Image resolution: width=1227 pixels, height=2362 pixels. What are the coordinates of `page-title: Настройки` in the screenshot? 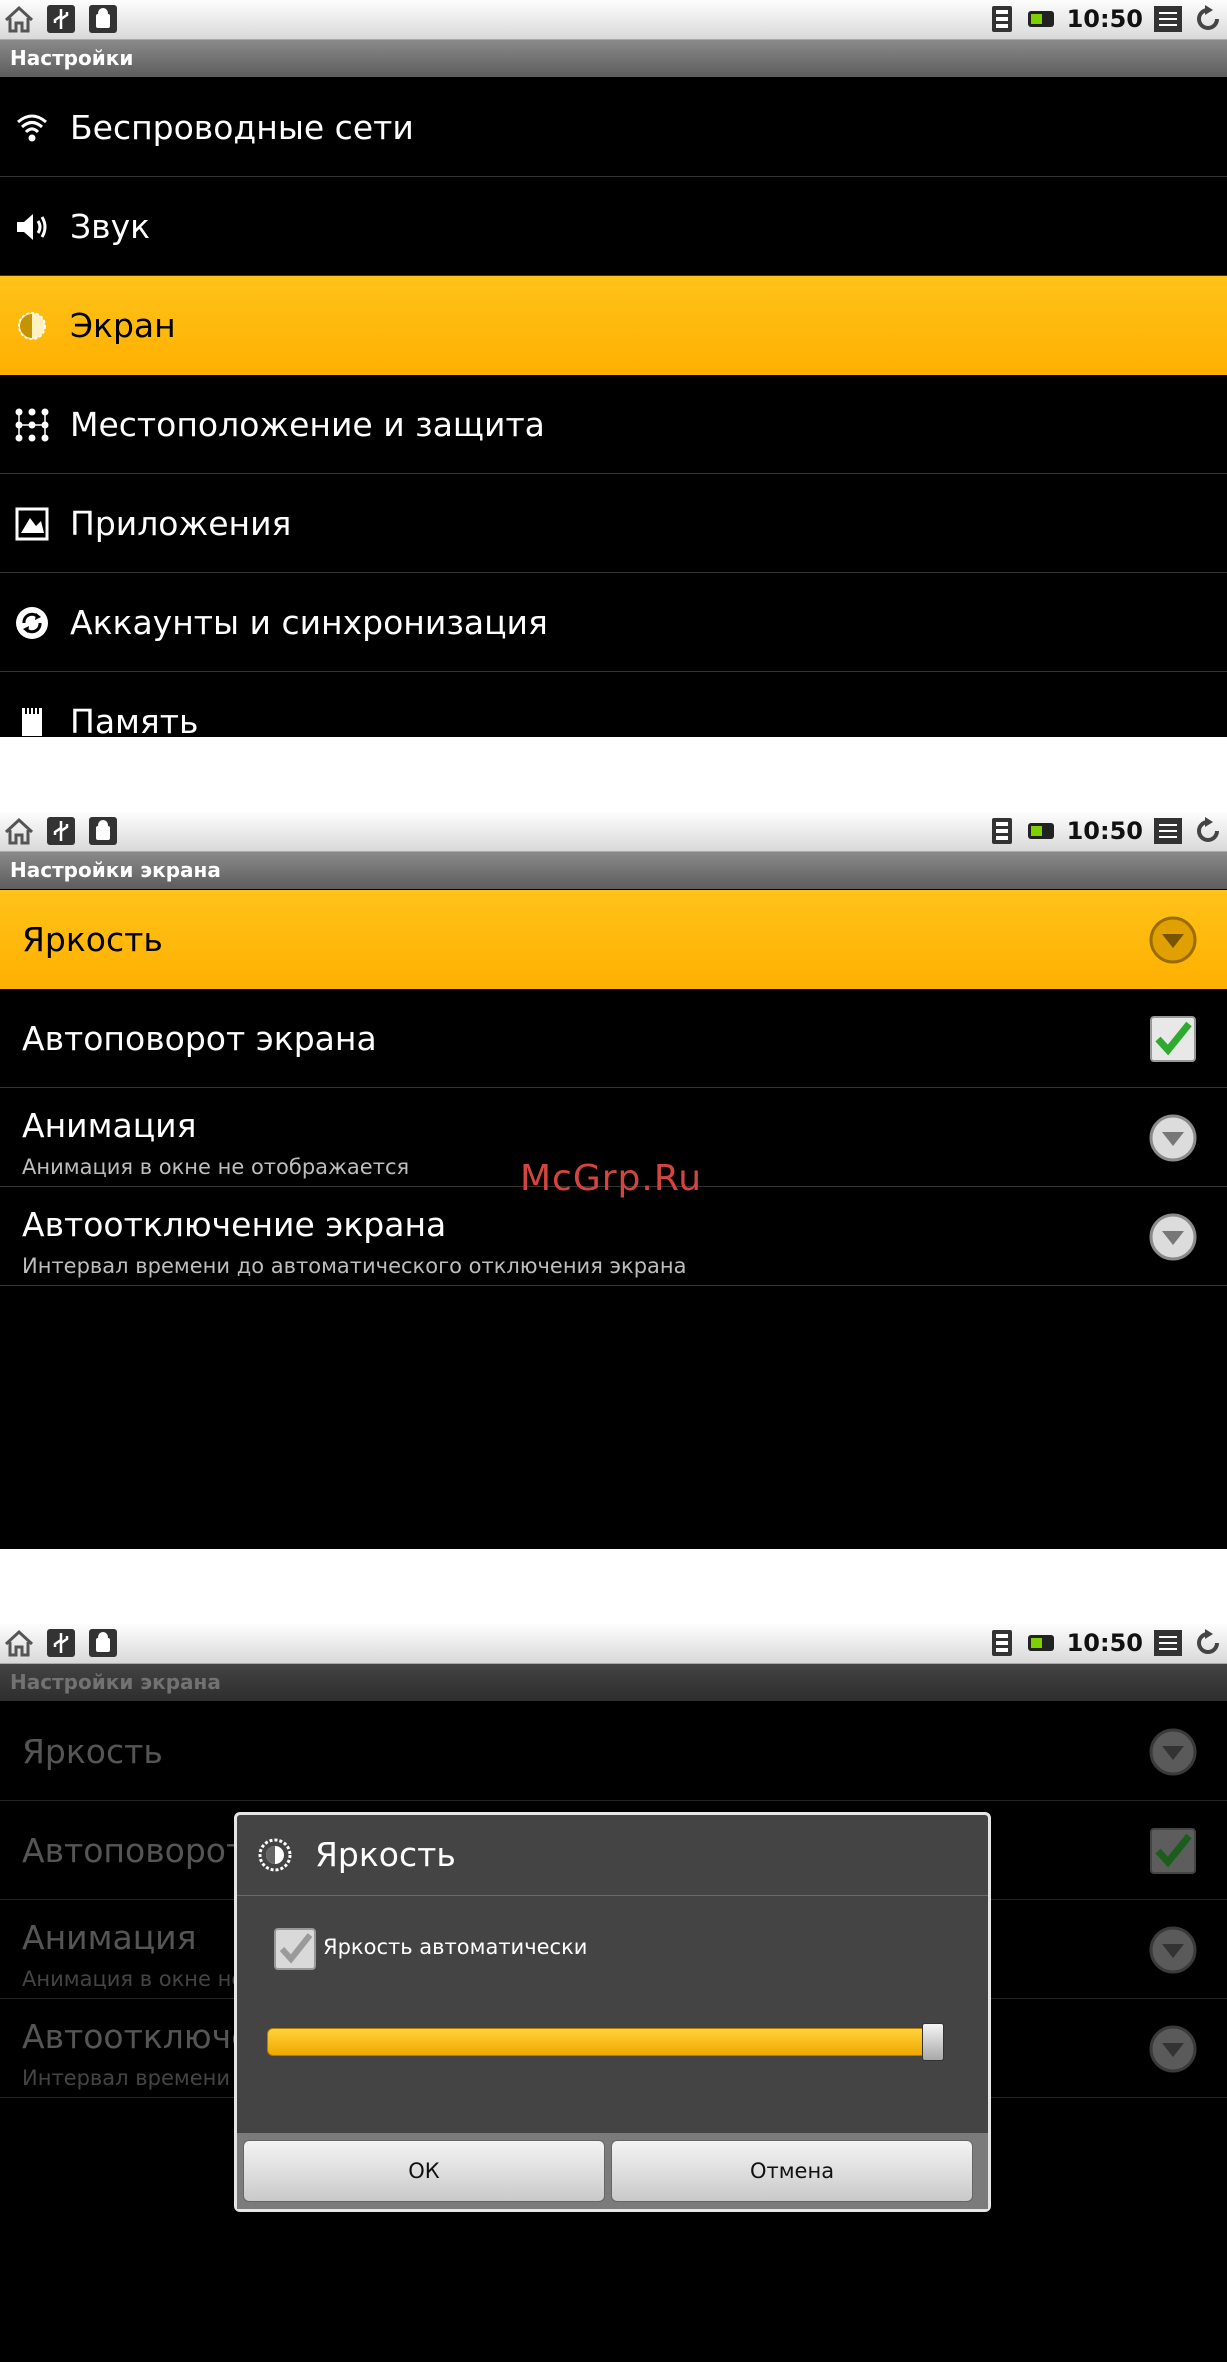 It's located at (613, 58).